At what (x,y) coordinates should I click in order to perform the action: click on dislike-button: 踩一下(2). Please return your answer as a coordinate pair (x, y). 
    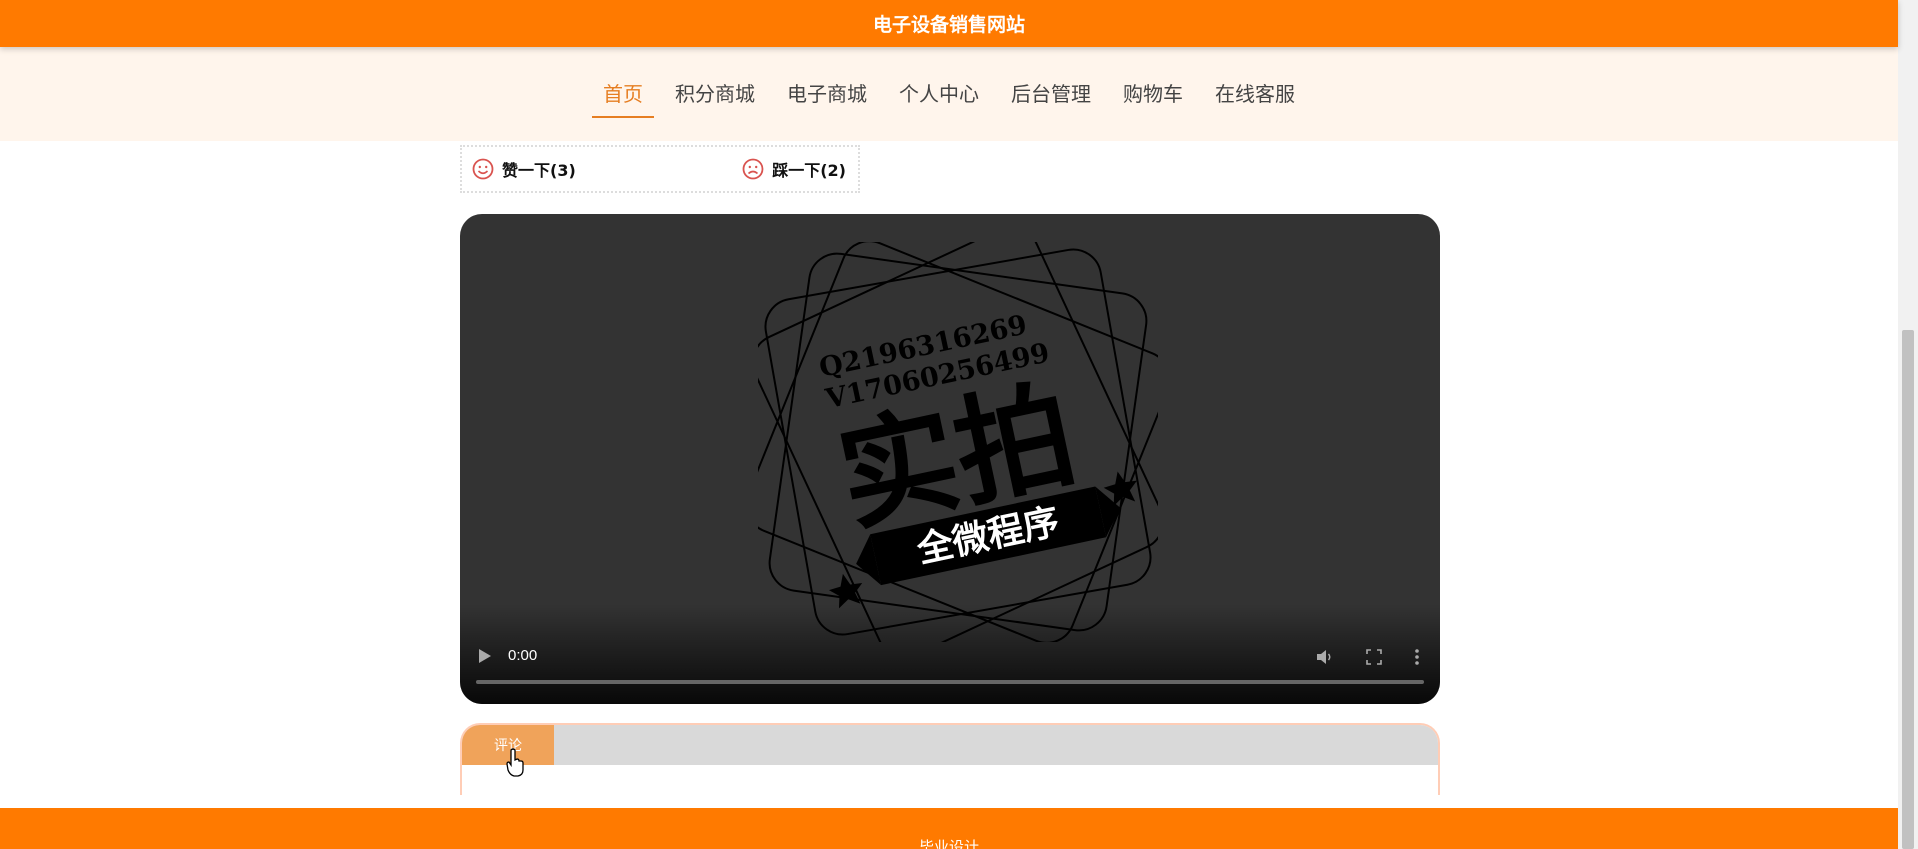
    Looking at the image, I should click on (794, 169).